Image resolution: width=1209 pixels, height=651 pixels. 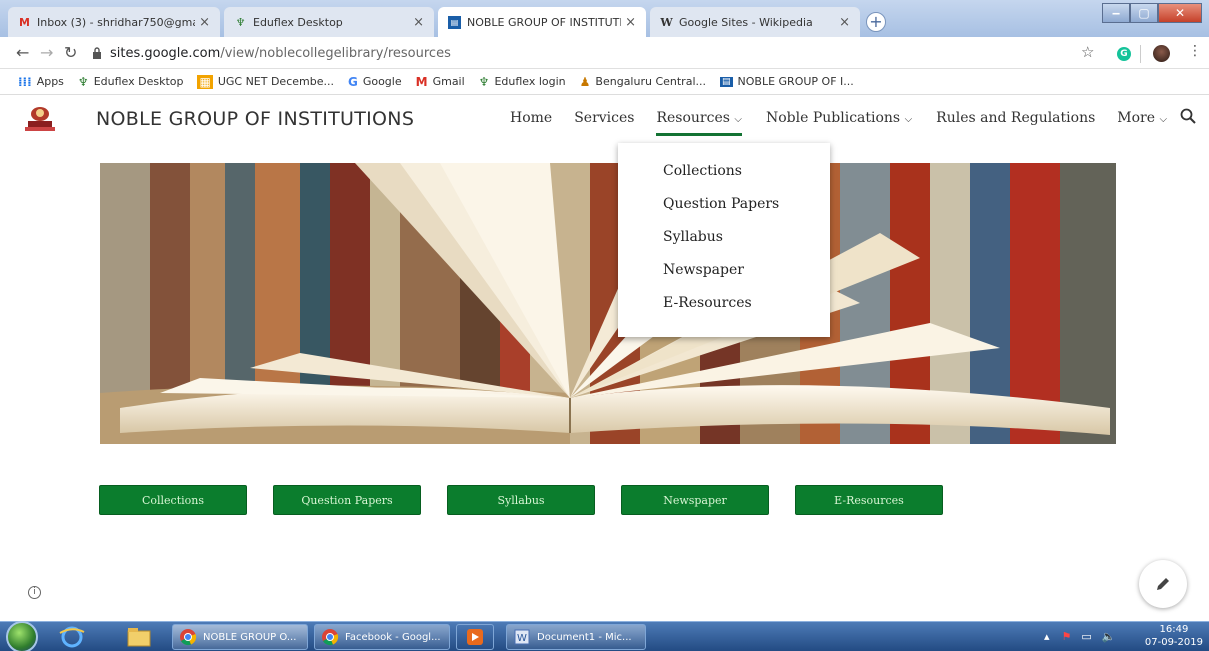 What do you see at coordinates (1144, 13) in the screenshot?
I see `maximize-button: ▢` at bounding box center [1144, 13].